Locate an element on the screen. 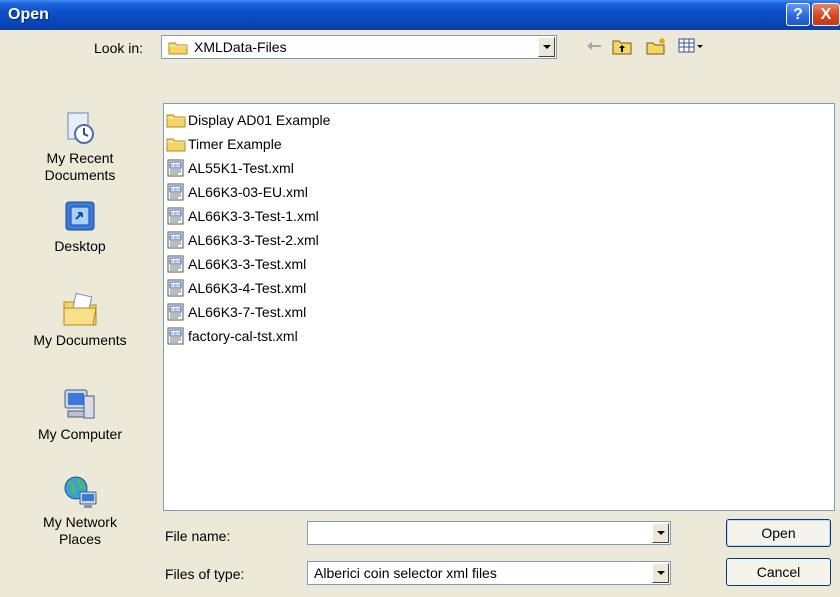  title-bar: Open ? X is located at coordinates (420, 15).